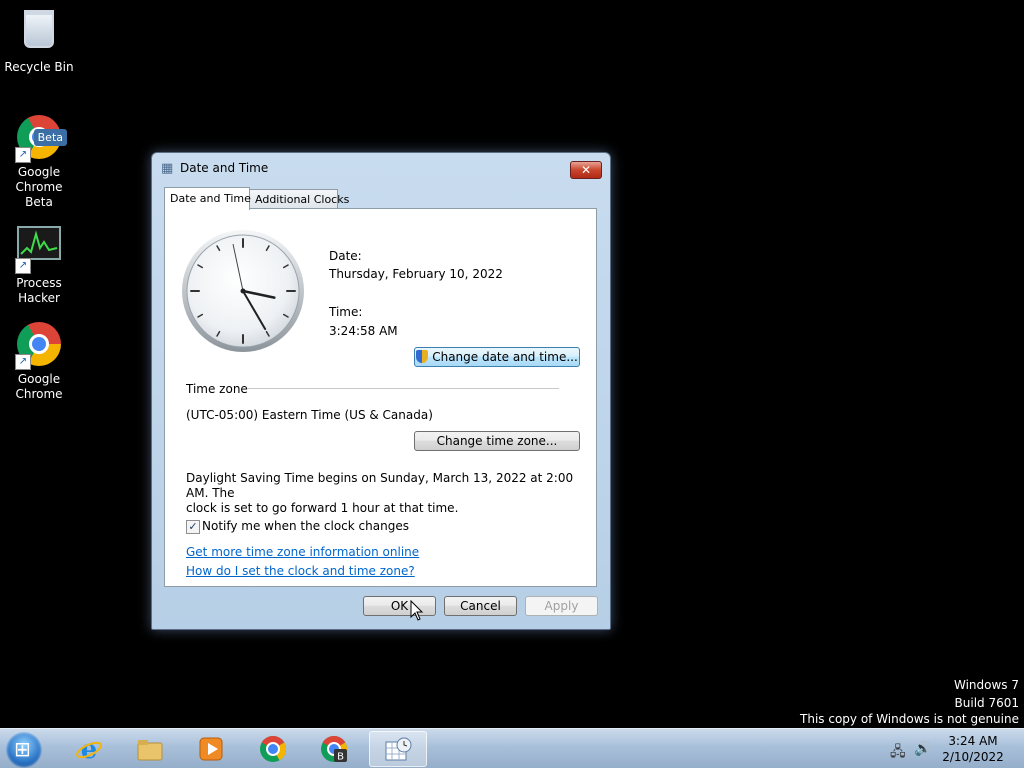 Image resolution: width=1024 pixels, height=768 pixels. I want to click on media-player-icon, so click(211, 749).